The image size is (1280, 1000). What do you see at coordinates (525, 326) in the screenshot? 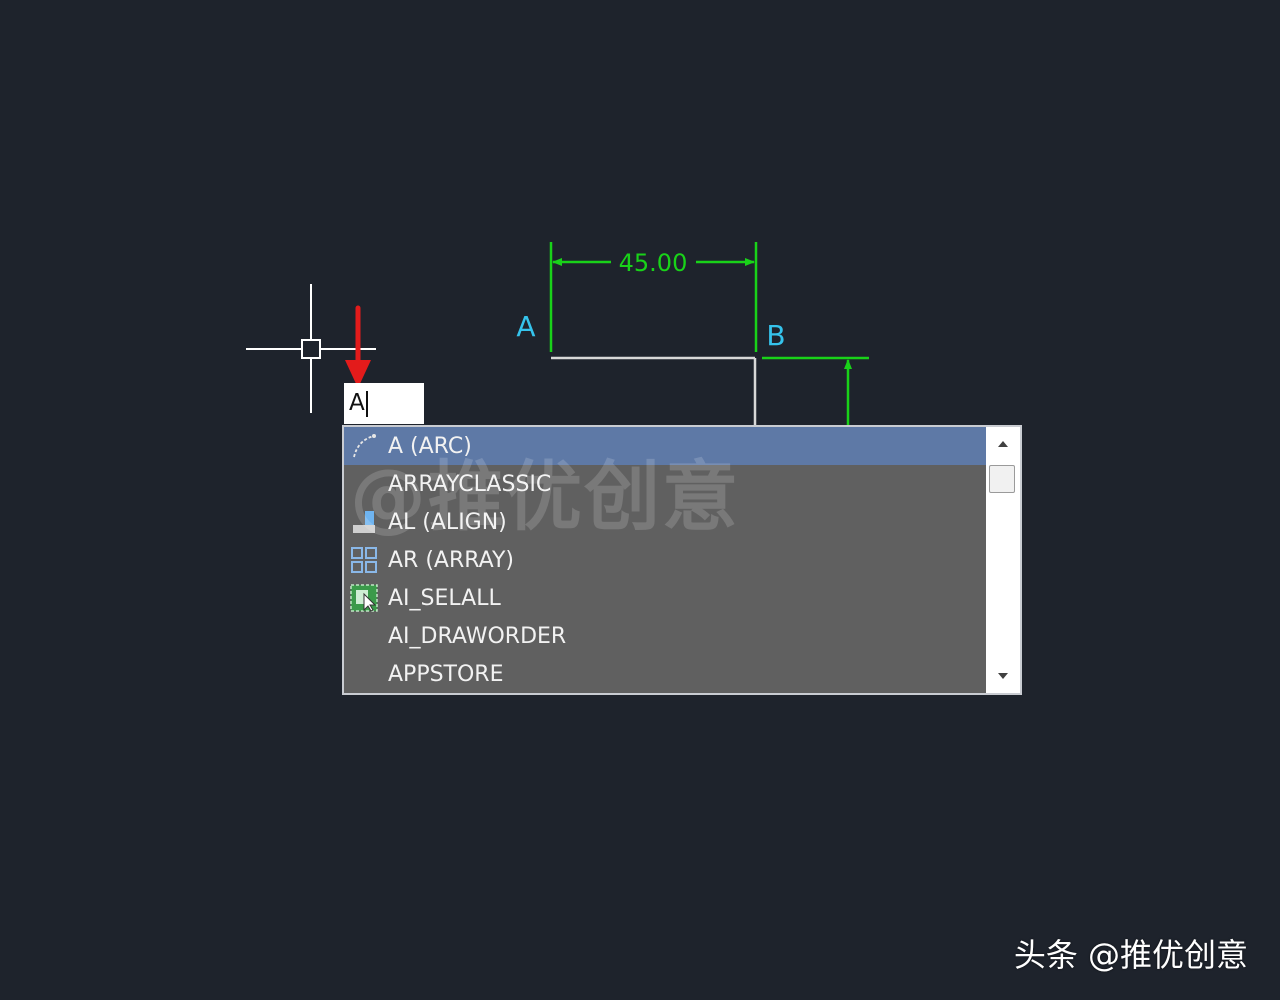
I see `point-a-label: A` at bounding box center [525, 326].